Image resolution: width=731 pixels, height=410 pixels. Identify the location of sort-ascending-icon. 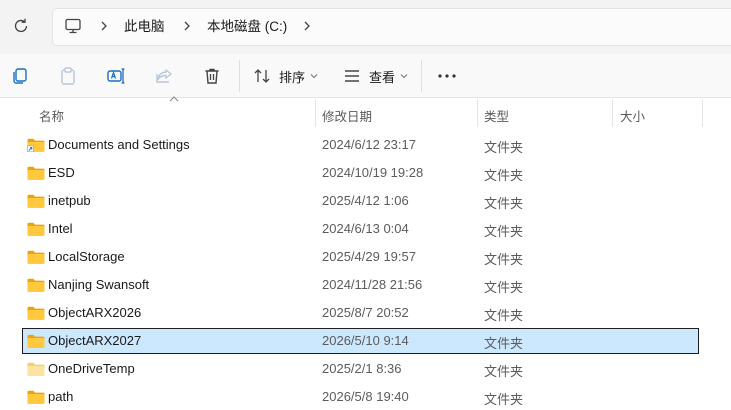
(174, 99).